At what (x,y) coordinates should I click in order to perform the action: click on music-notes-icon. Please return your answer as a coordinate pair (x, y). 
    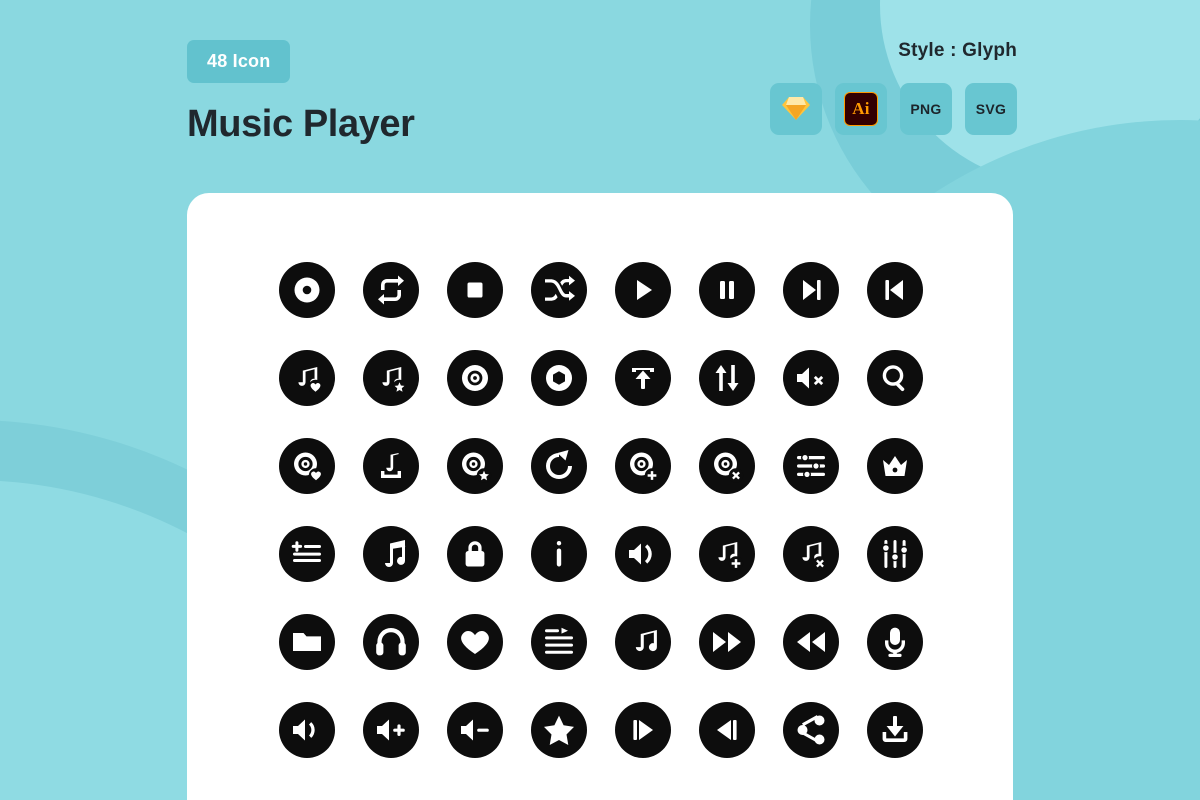
    Looking at the image, I should click on (391, 554).